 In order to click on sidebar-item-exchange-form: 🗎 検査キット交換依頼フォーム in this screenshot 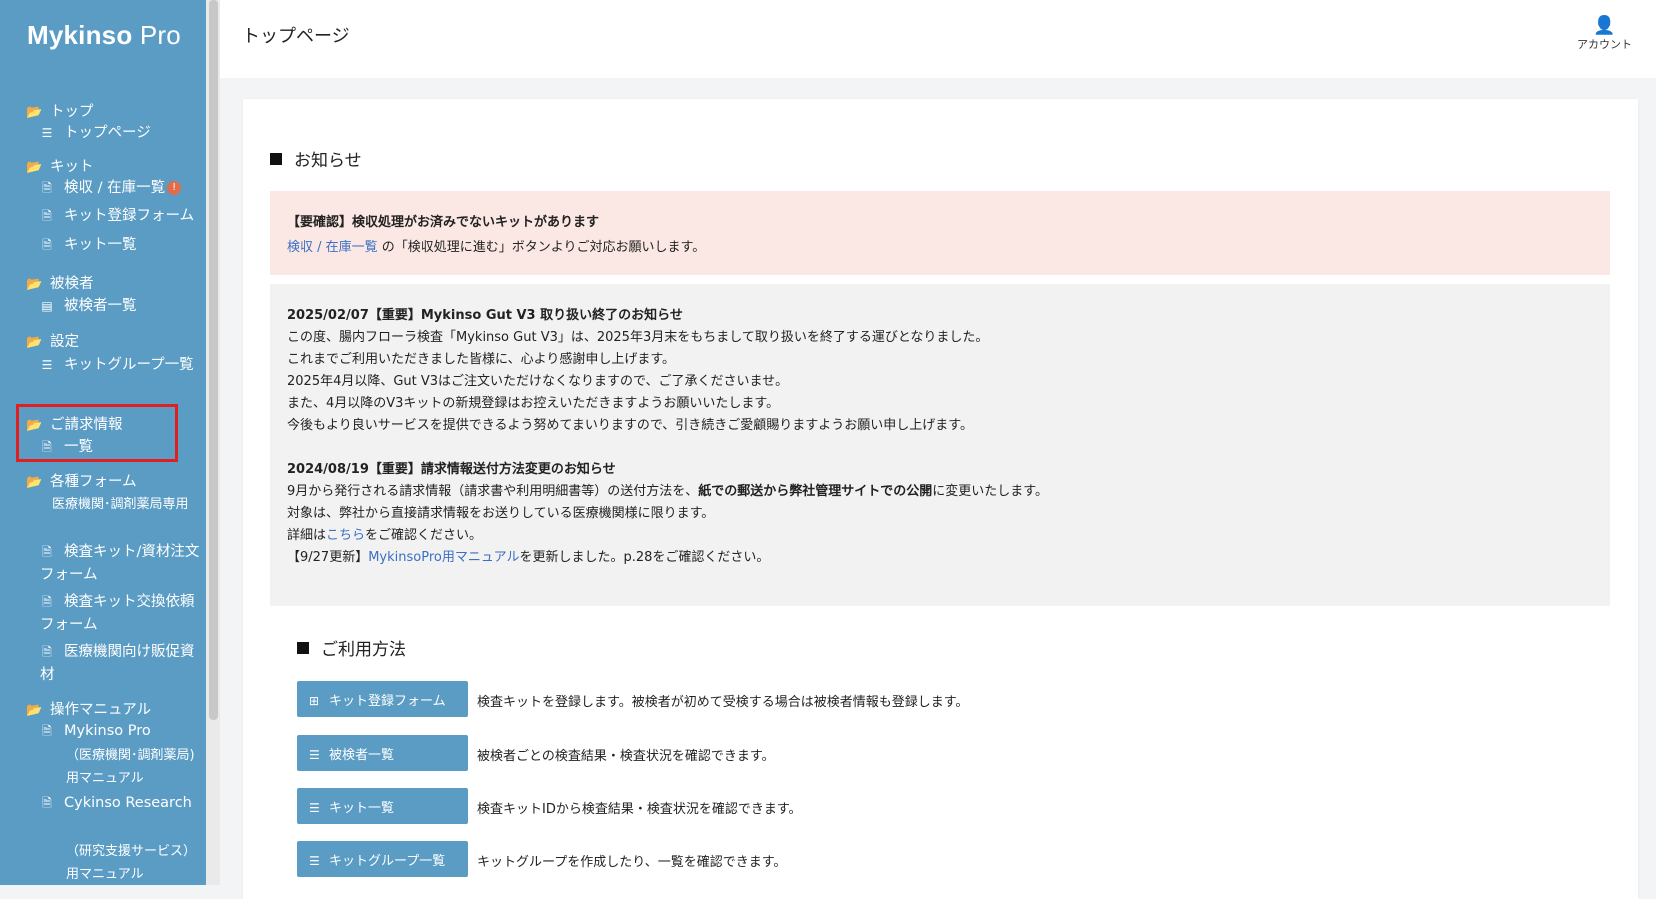, I will do `click(120, 614)`.